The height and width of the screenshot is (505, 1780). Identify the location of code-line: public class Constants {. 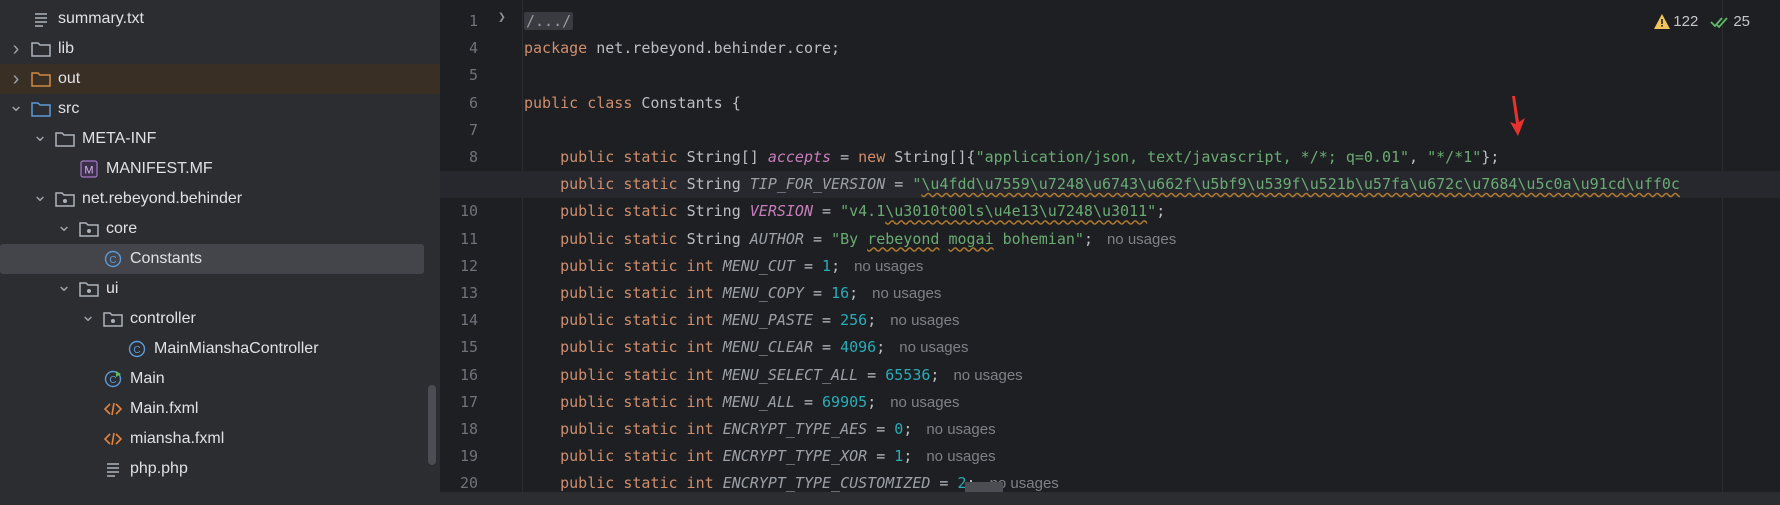
(632, 103).